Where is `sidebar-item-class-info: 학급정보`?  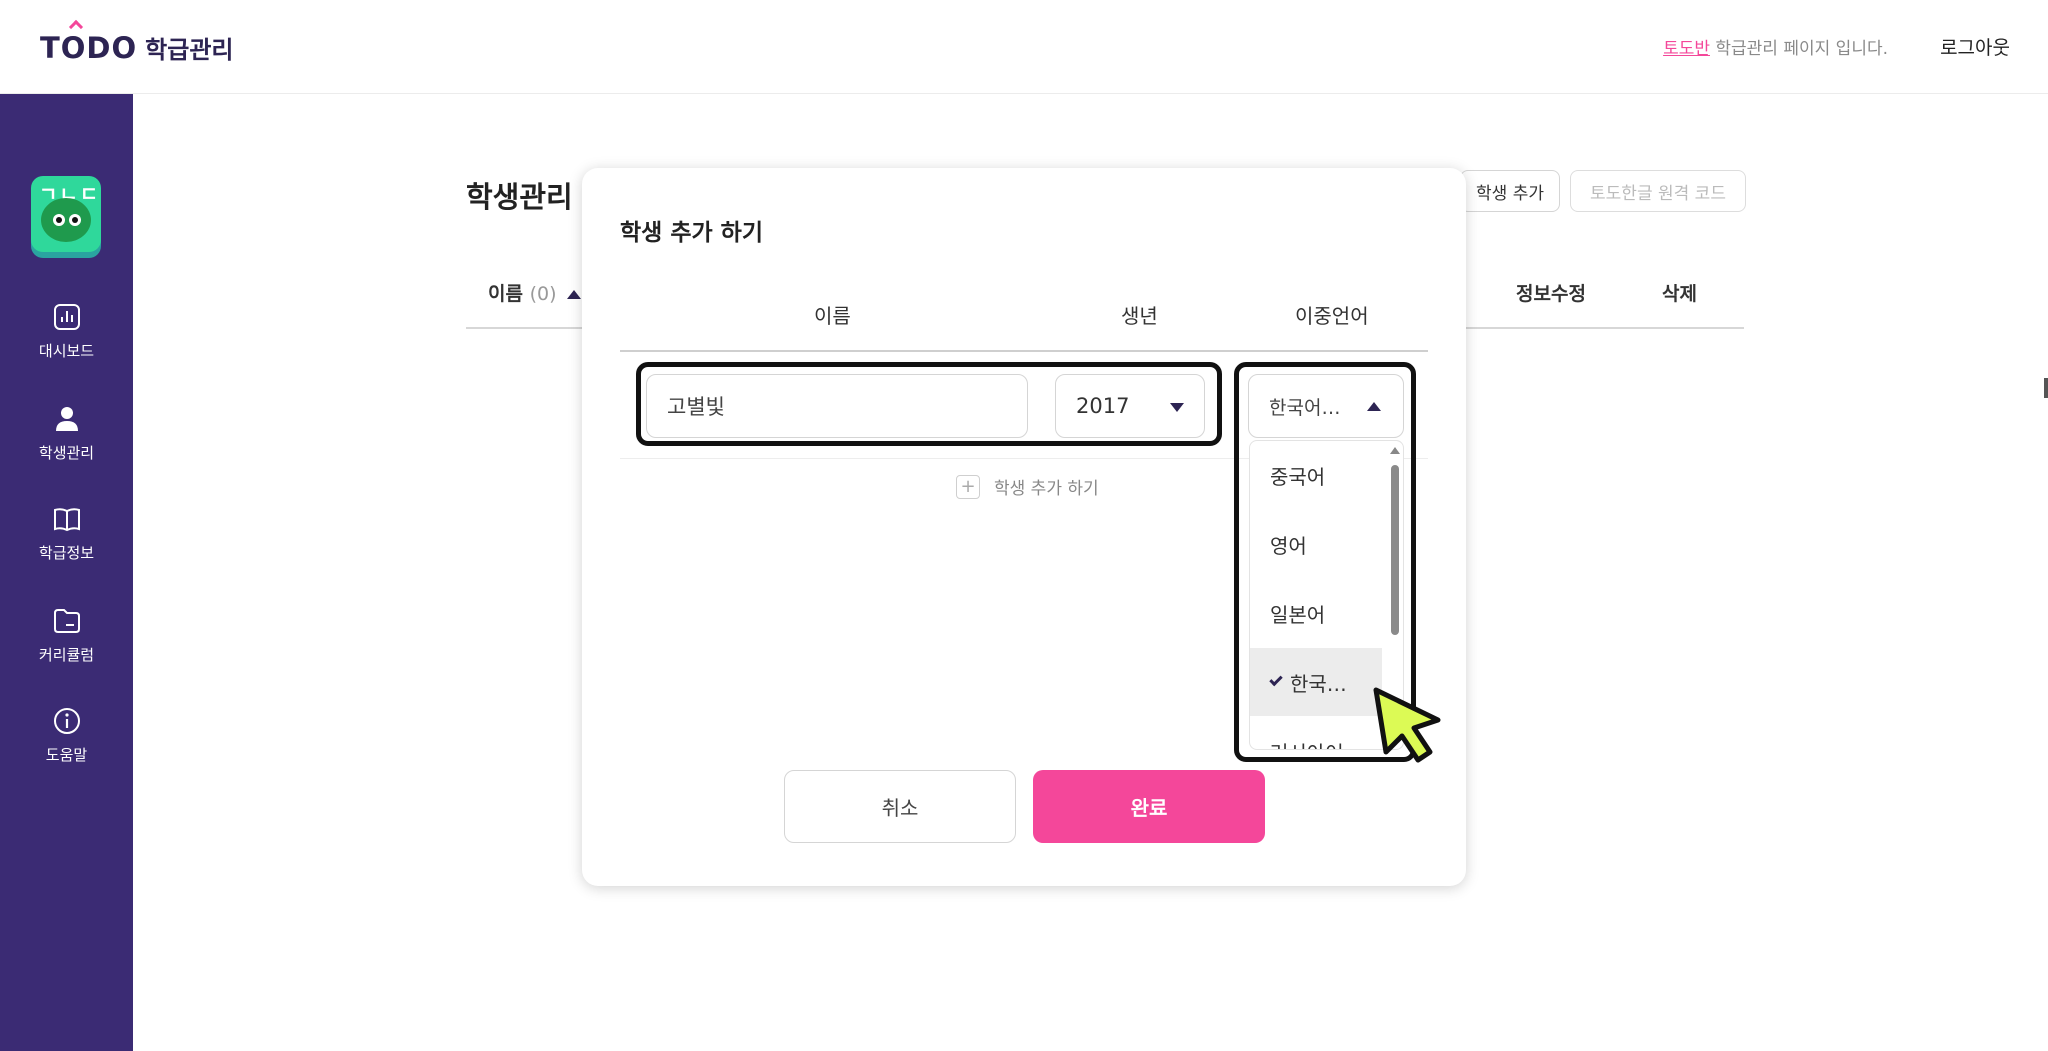
sidebar-item-class-info: 학급정보 is located at coordinates (66, 533).